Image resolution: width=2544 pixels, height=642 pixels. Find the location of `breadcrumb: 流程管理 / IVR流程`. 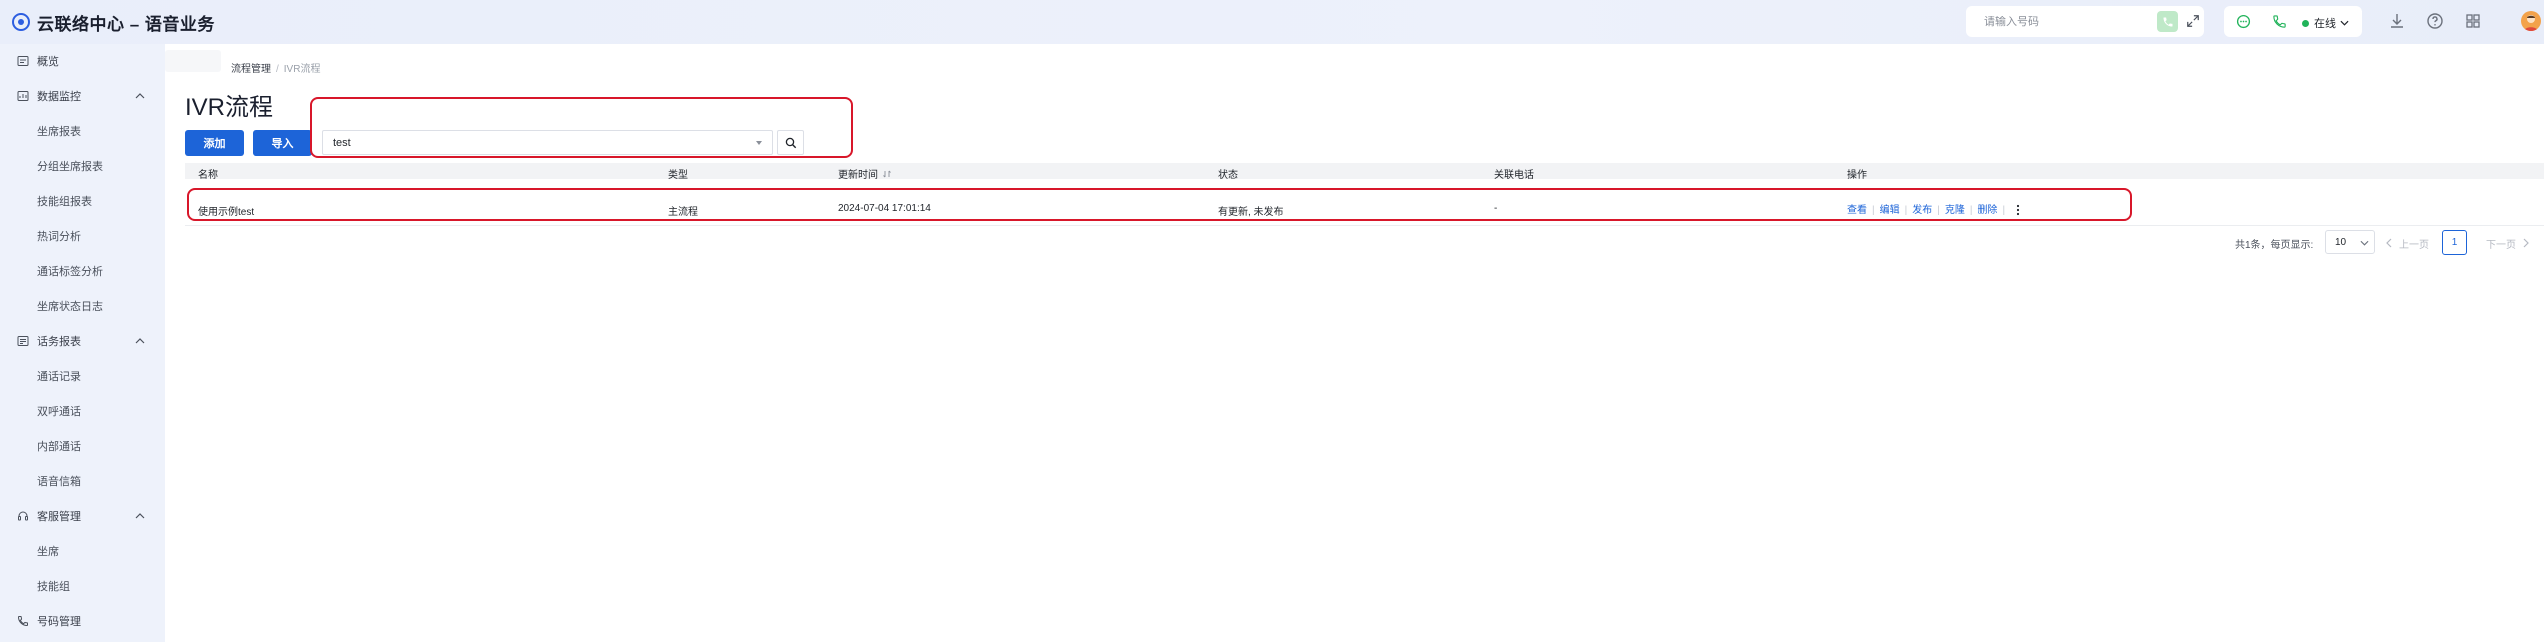

breadcrumb: 流程管理 / IVR流程 is located at coordinates (275, 67).